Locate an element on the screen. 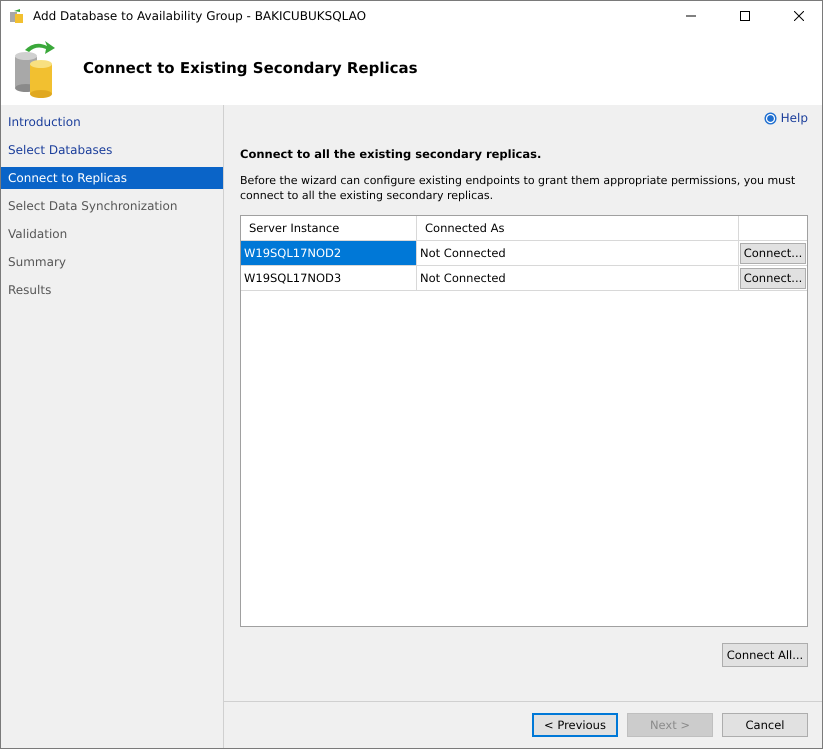 Image resolution: width=823 pixels, height=749 pixels. database-icon is located at coordinates (17, 16).